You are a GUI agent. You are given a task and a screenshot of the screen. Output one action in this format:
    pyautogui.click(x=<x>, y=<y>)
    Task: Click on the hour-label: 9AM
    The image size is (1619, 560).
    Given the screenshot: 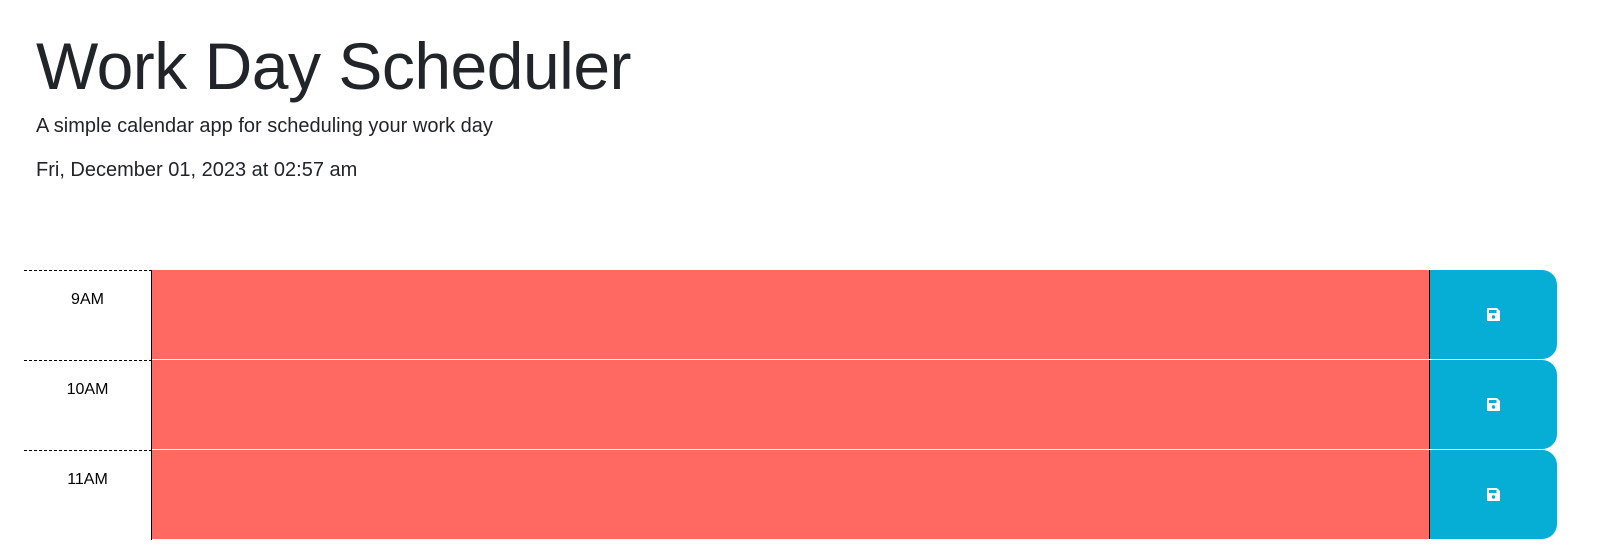 What is the action you would take?
    pyautogui.click(x=88, y=315)
    